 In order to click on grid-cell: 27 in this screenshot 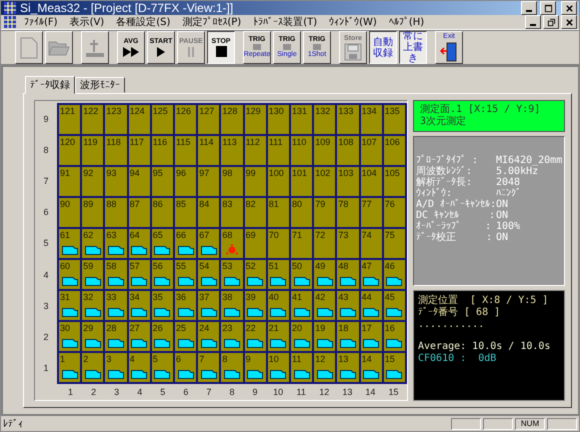, I will do `click(139, 336)`.